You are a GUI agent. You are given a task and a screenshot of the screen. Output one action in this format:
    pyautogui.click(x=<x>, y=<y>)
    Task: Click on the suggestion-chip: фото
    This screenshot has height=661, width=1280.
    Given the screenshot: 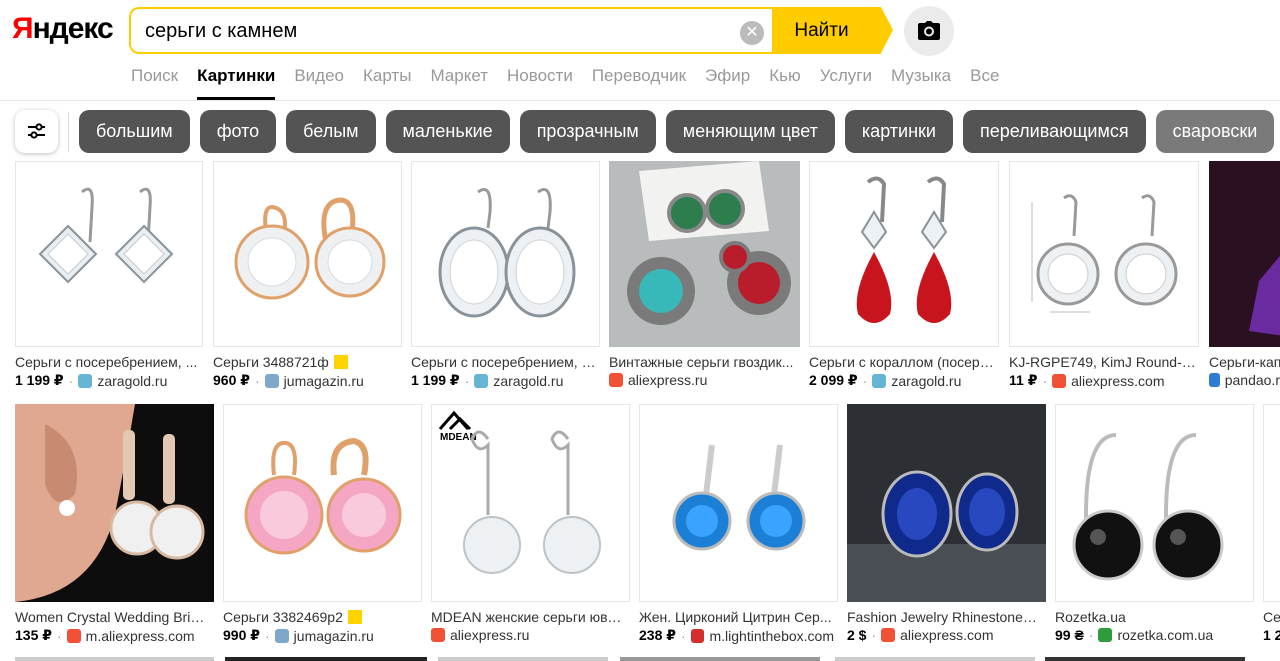 What is the action you would take?
    pyautogui.click(x=238, y=131)
    